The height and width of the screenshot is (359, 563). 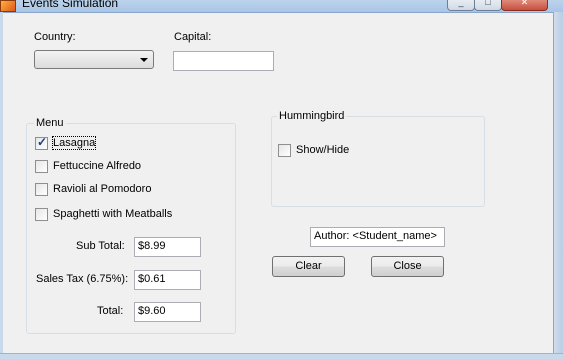 What do you see at coordinates (167, 247) in the screenshot?
I see `subtotal-field: $8.99` at bounding box center [167, 247].